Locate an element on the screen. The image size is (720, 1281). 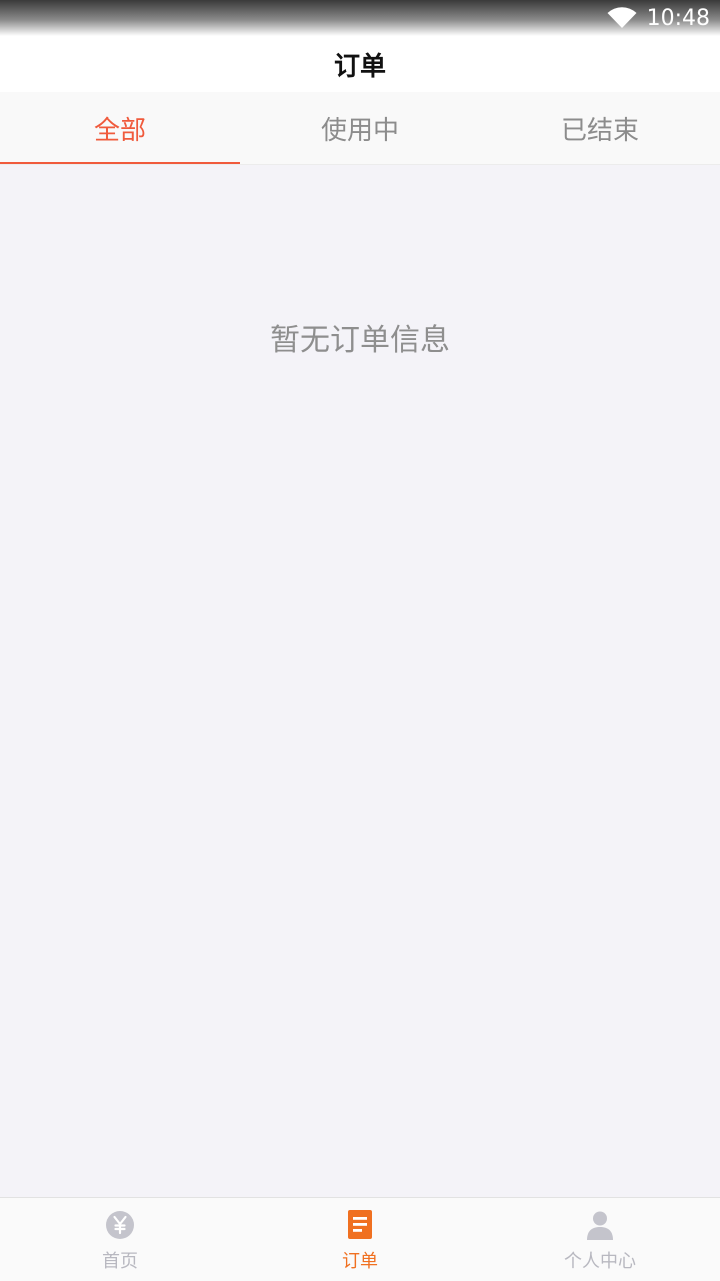
title-bar: 订单 is located at coordinates (360, 64).